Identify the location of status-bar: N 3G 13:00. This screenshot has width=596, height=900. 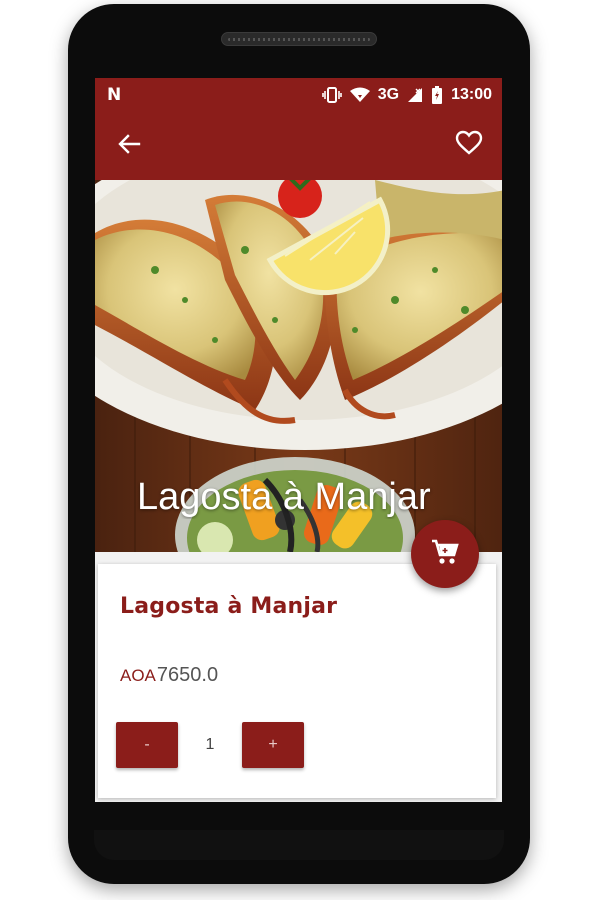
(298, 95).